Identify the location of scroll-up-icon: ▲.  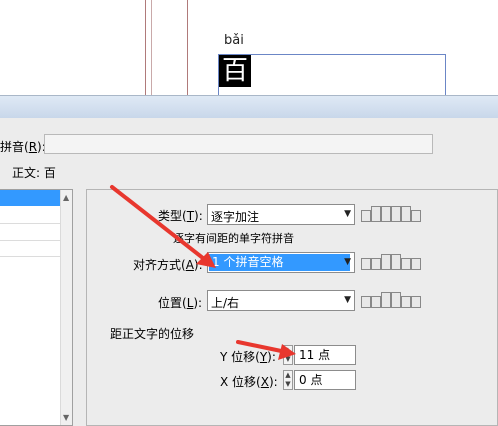
(66, 197).